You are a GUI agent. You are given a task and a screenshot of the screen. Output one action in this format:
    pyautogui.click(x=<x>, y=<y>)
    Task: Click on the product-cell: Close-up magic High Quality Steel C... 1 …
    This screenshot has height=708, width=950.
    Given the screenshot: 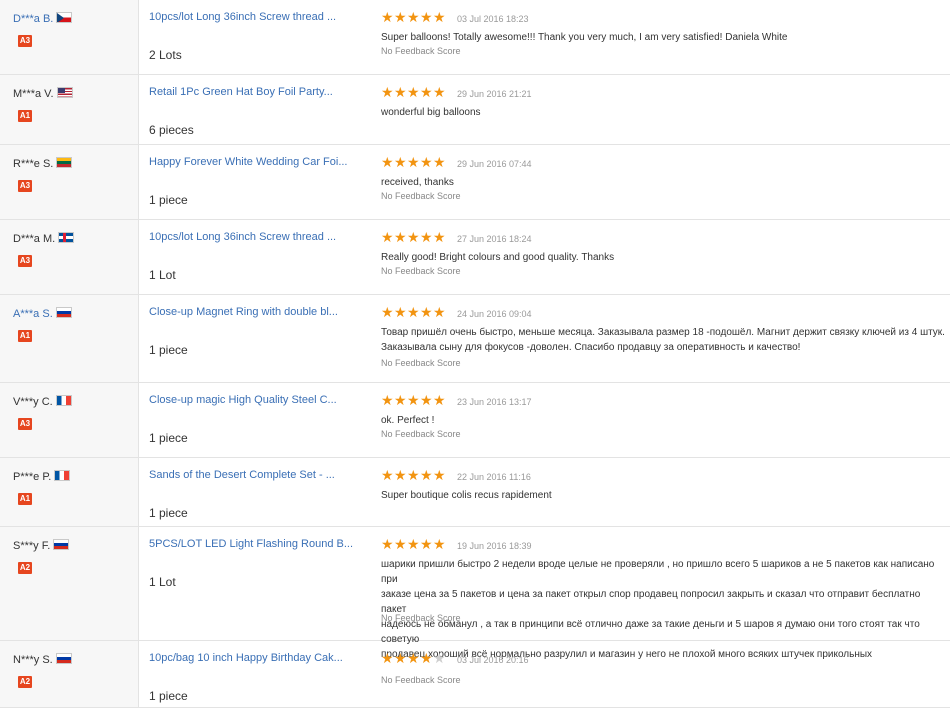 What is the action you would take?
    pyautogui.click(x=253, y=420)
    